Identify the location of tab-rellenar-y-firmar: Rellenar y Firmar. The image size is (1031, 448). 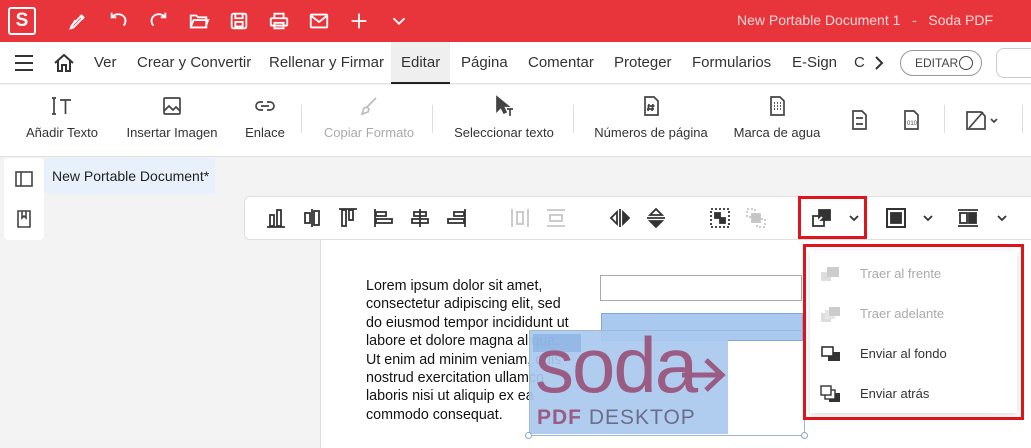
(326, 63).